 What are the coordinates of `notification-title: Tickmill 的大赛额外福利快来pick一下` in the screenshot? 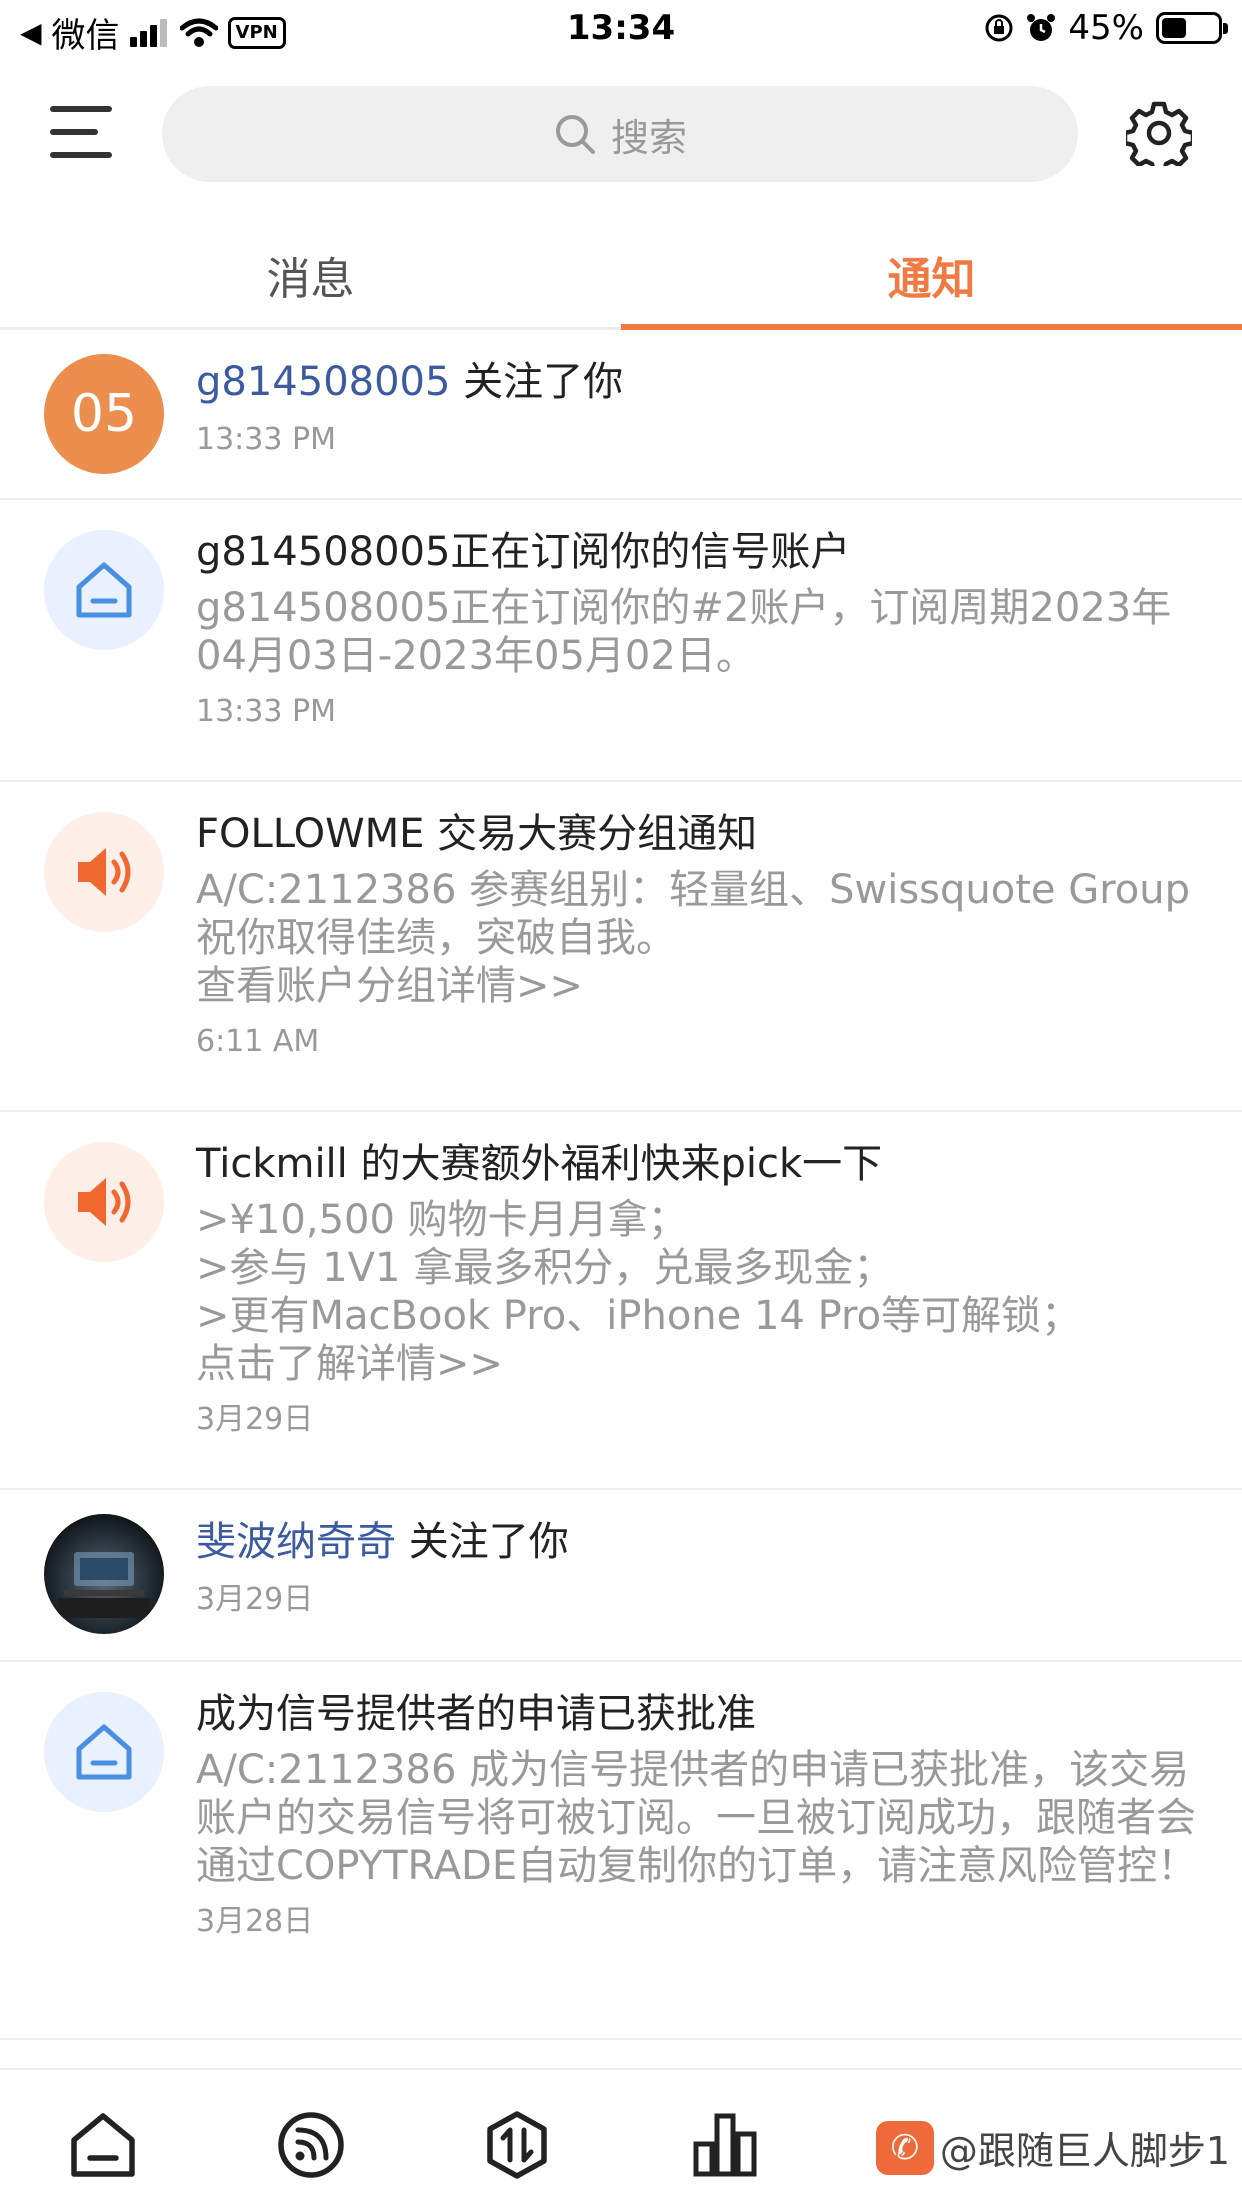 It's located at (539, 1164).